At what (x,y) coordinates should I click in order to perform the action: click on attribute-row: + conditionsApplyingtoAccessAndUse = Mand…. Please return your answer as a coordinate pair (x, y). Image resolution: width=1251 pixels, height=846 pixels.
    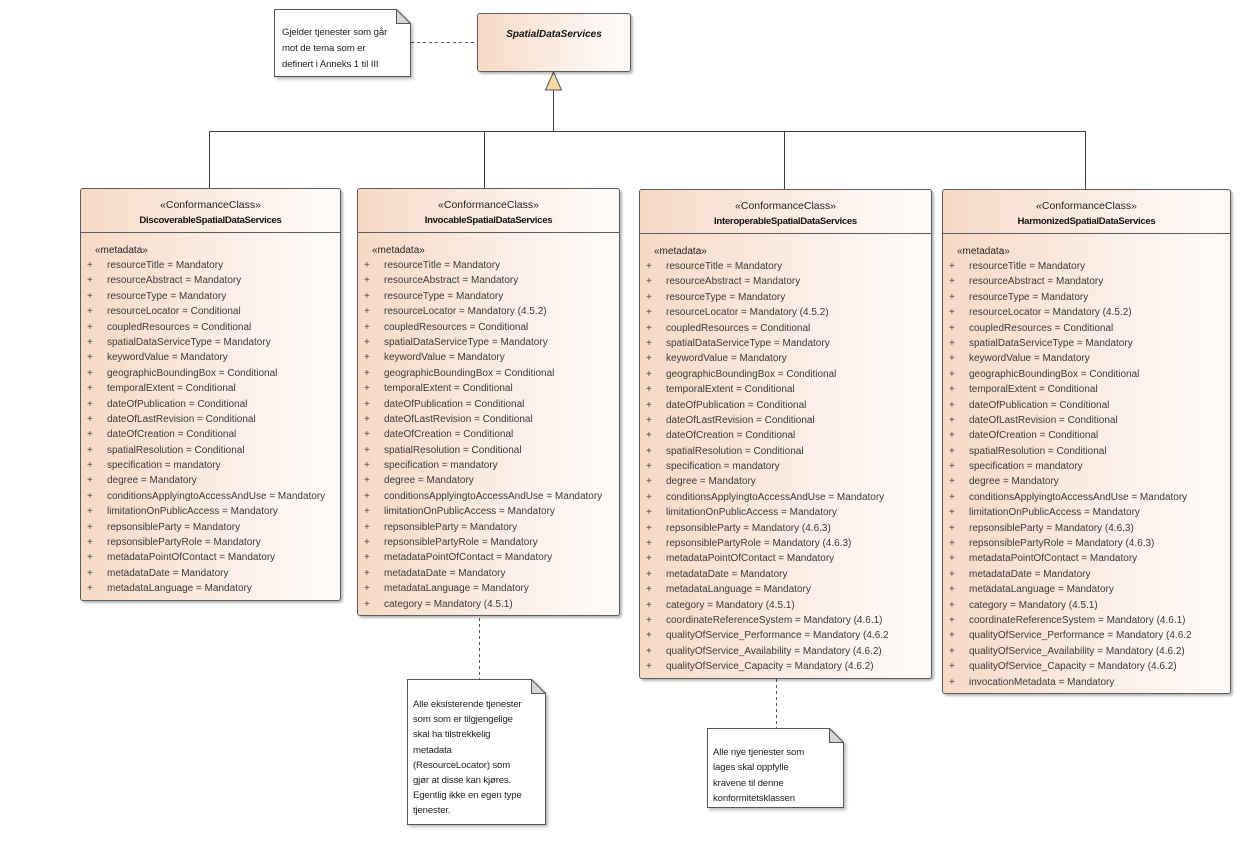
    Looking at the image, I should click on (488, 496).